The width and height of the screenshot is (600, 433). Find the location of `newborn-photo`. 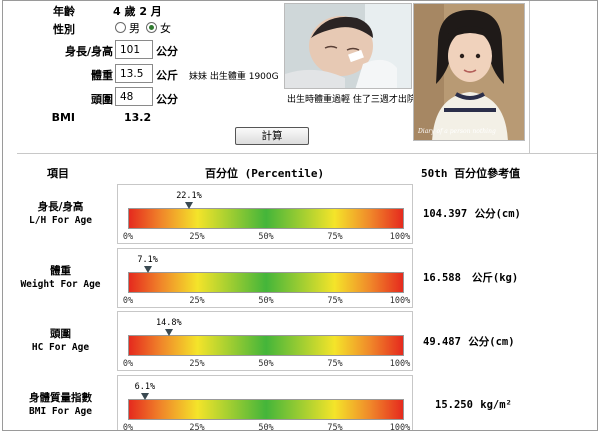

newborn-photo is located at coordinates (348, 46).